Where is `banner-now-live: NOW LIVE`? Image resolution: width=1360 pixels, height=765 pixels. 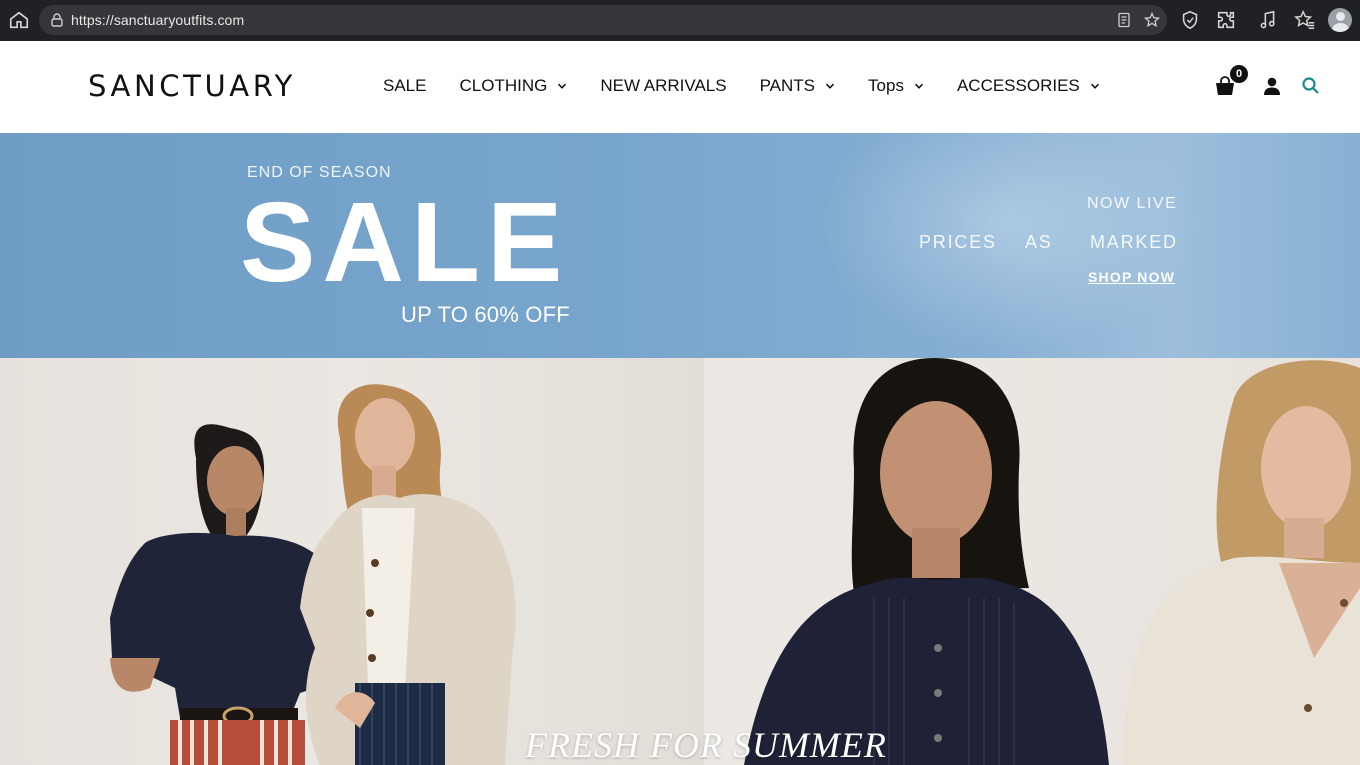 banner-now-live: NOW LIVE is located at coordinates (1132, 203).